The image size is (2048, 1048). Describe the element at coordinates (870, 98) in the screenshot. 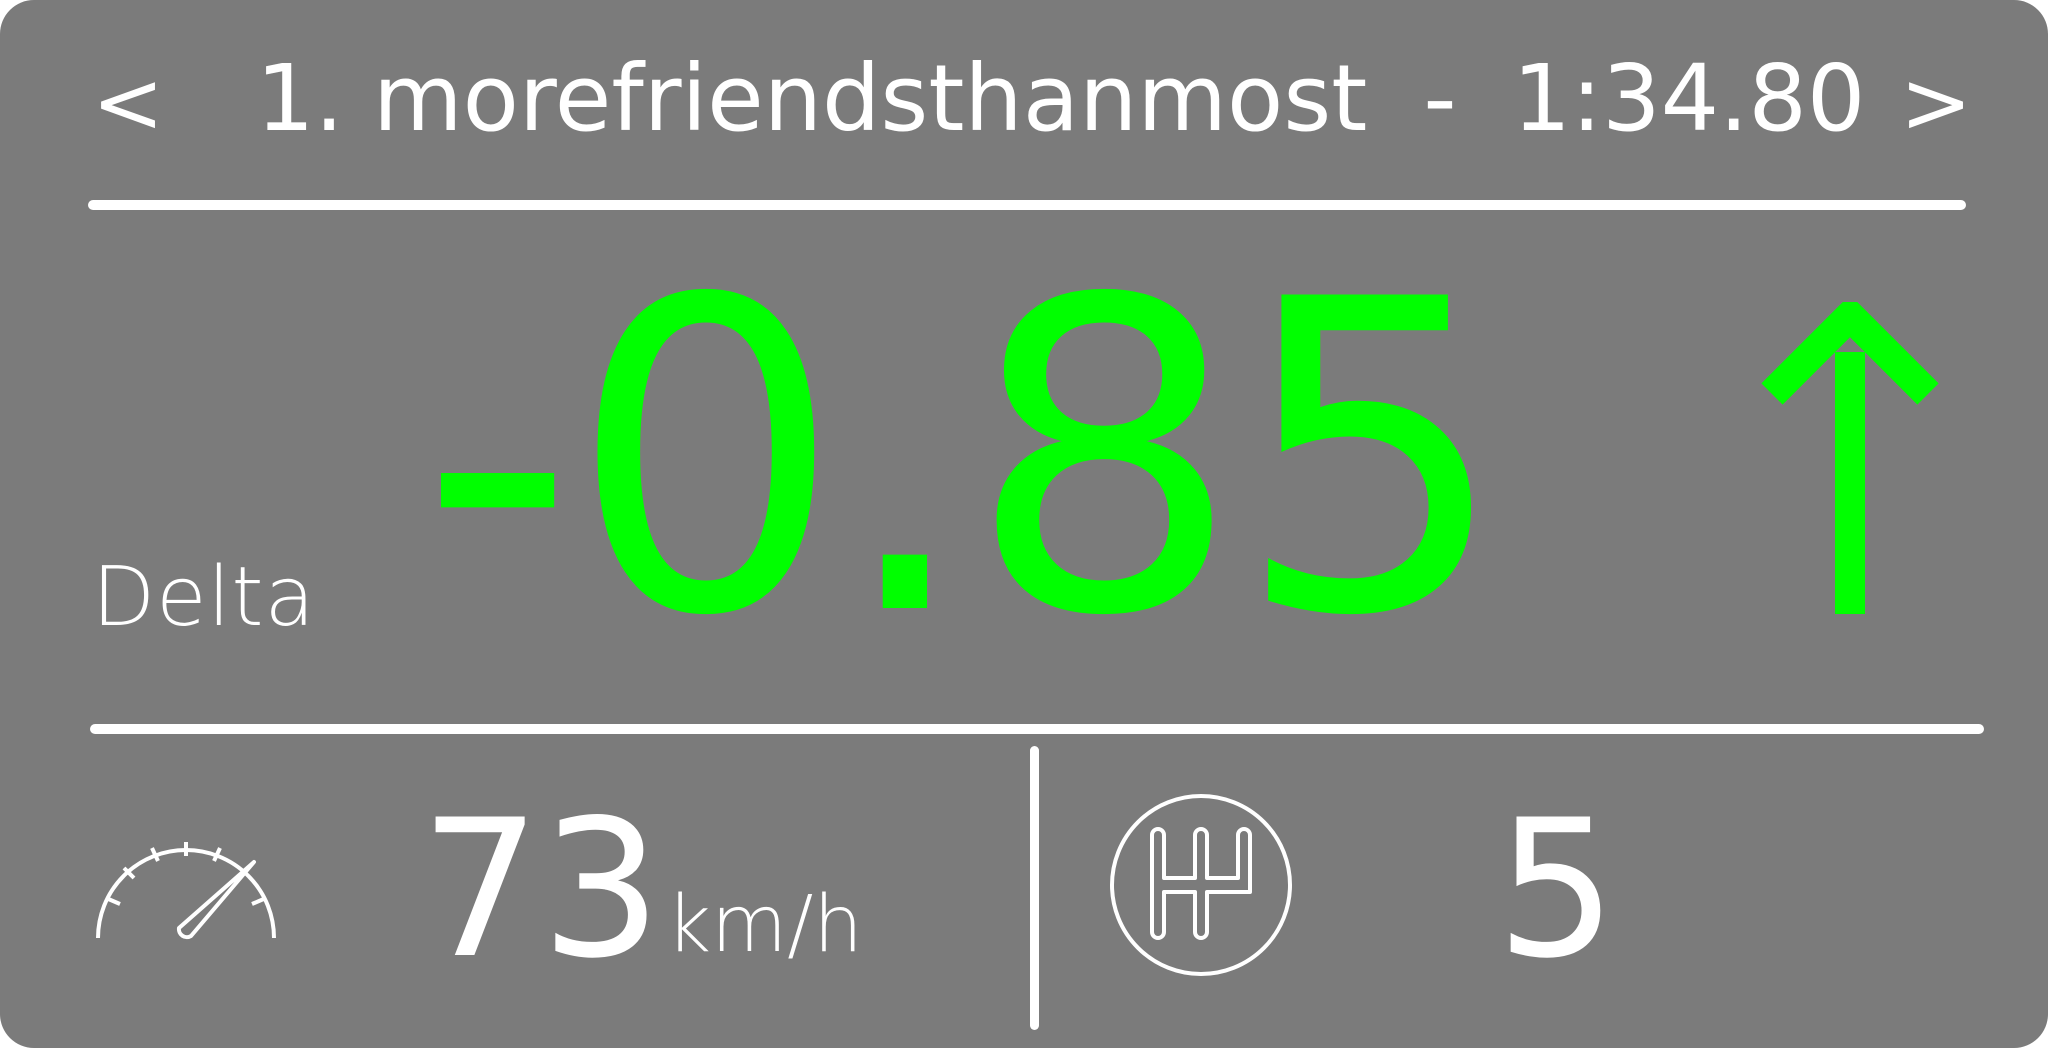

I see `driver-name: morefriendsthanmost` at that location.